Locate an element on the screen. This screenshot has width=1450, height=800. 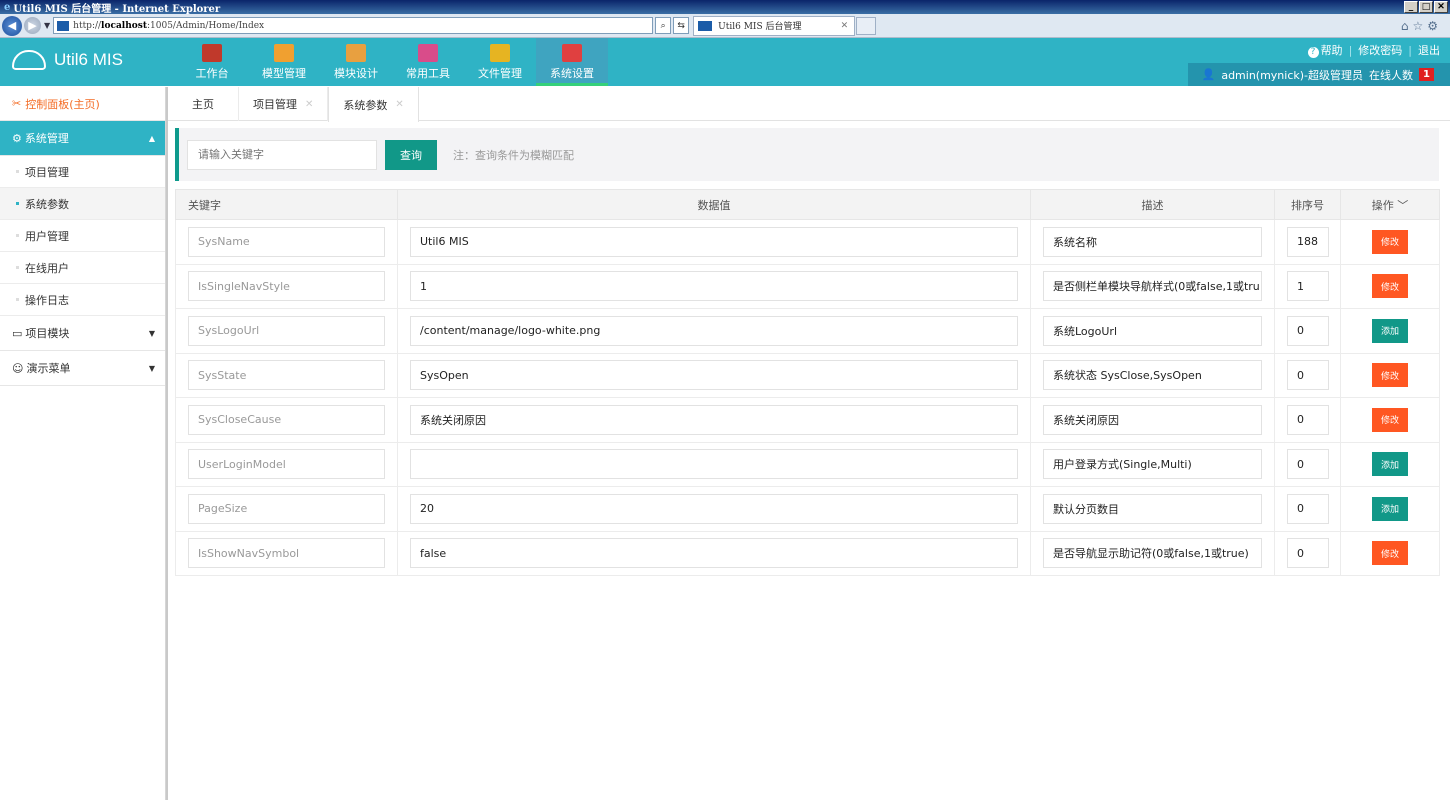
sort-input: 188 is located at coordinates (1308, 241).